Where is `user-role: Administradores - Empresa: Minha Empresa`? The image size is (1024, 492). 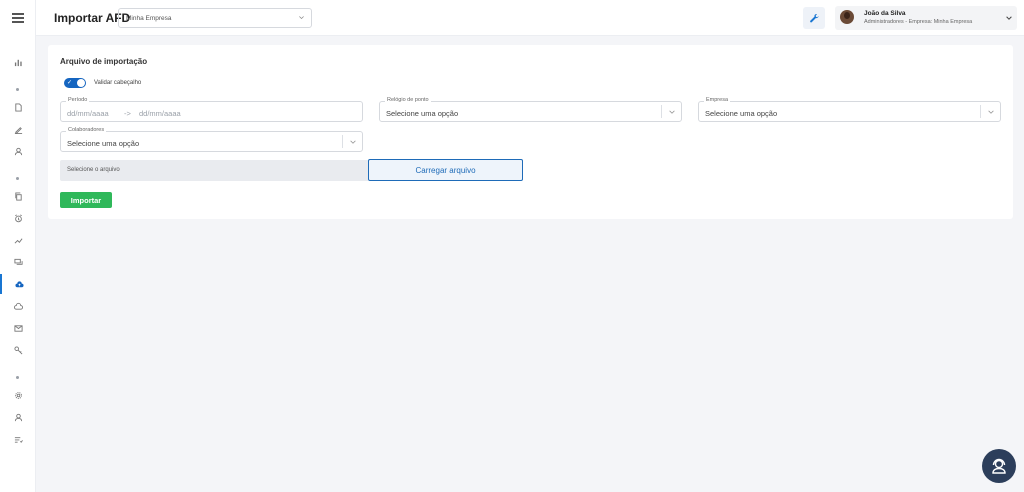
user-role: Administradores - Empresa: Minha Empresa is located at coordinates (918, 22).